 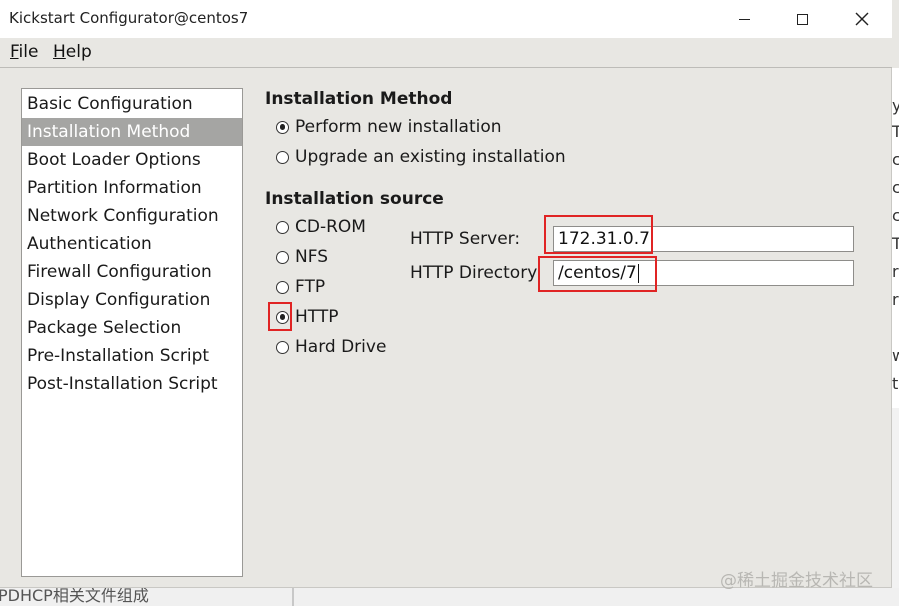 What do you see at coordinates (310, 287) in the screenshot?
I see `radio-label: FTP` at bounding box center [310, 287].